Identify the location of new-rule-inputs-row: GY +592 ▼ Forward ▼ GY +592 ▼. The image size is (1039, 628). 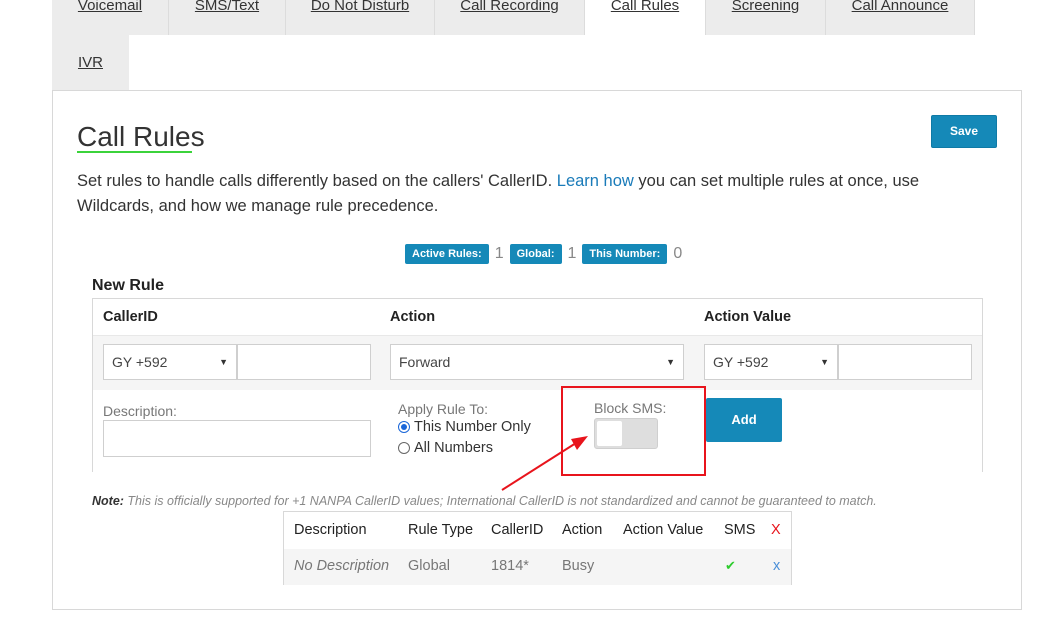
(537, 363).